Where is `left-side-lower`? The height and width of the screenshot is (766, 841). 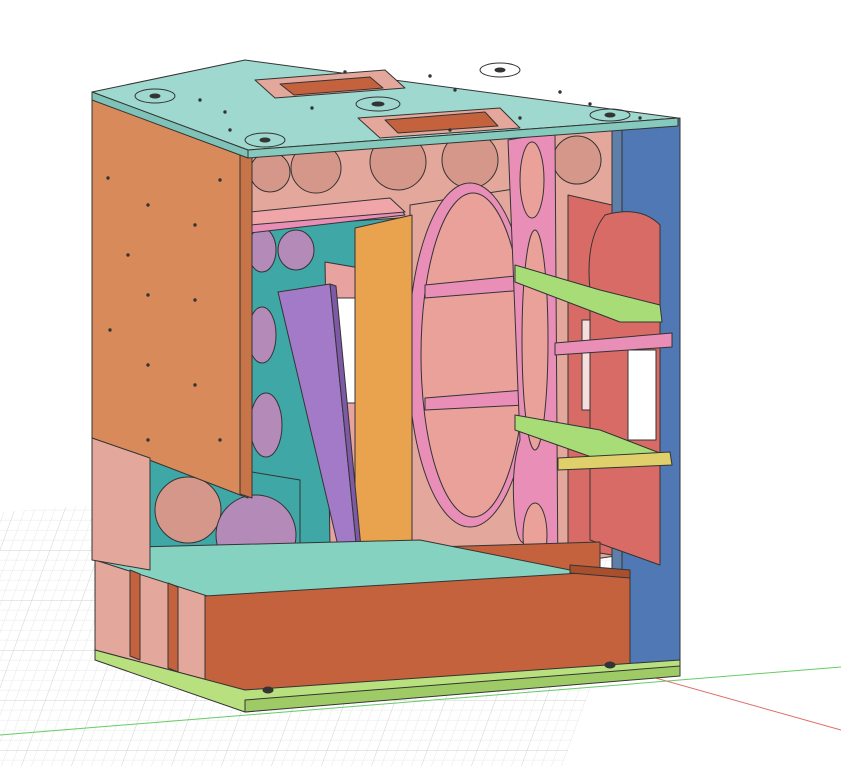
left-side-lower is located at coordinates (121, 504).